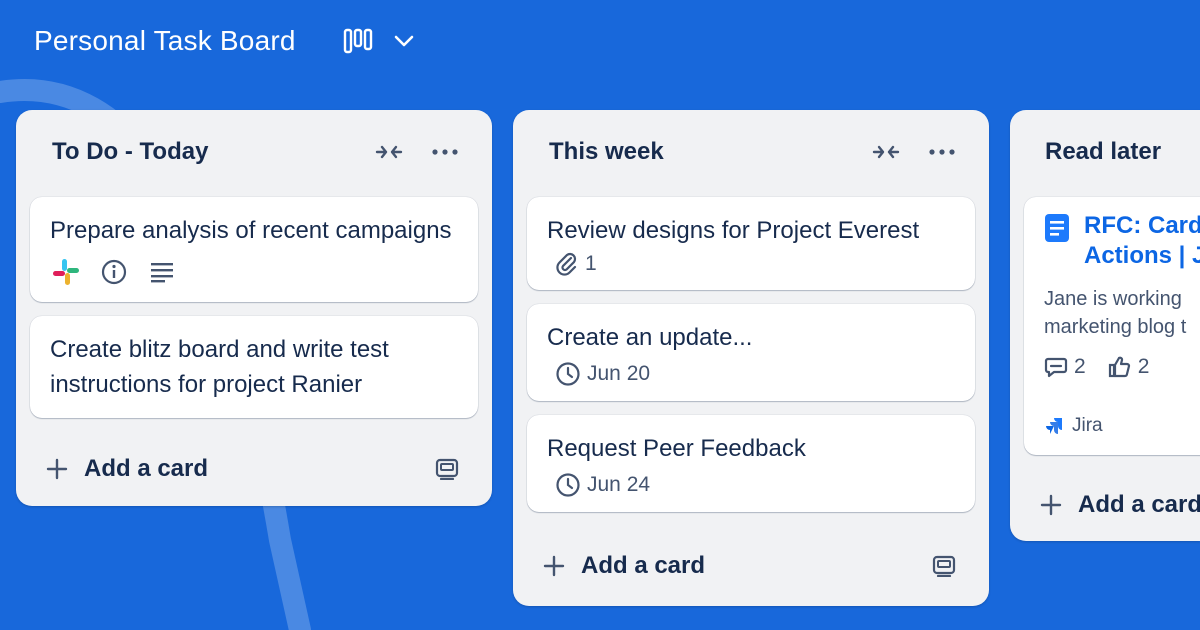 The width and height of the screenshot is (1200, 630). Describe the element at coordinates (254, 152) in the screenshot. I see `list-header: To Do - Today` at that location.